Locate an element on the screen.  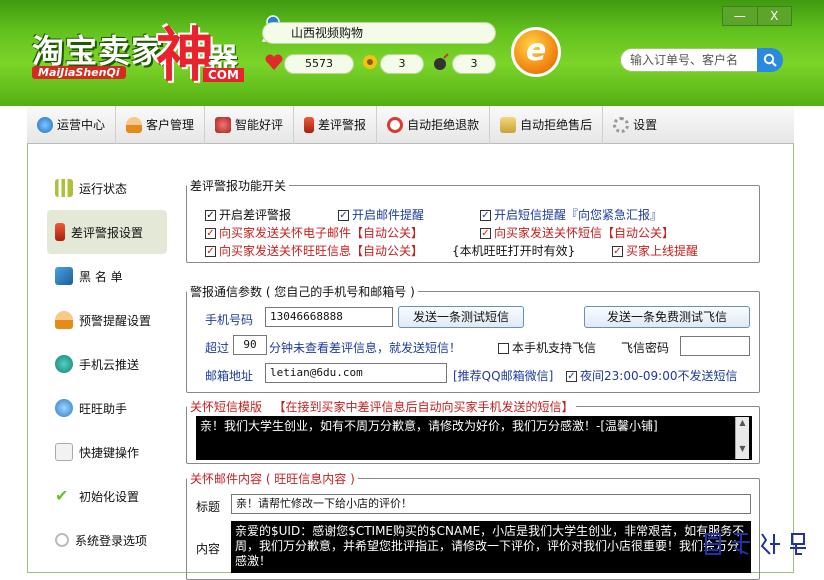
sms-template-note: 【在接到买家中差评信息后自动向买家手机发送的短信】 is located at coordinates (423, 407).